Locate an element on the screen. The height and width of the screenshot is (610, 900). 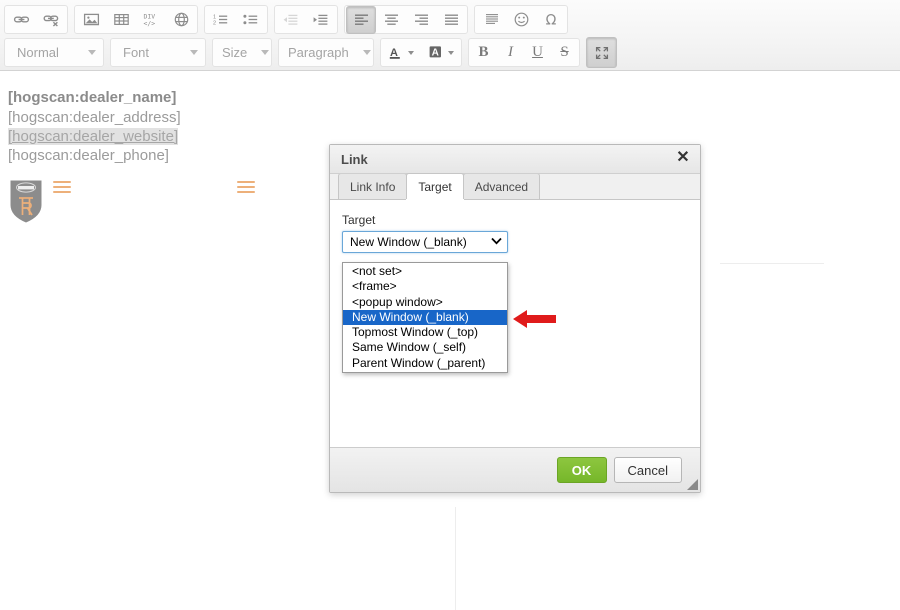
text-color-icon: A is located at coordinates (401, 53).